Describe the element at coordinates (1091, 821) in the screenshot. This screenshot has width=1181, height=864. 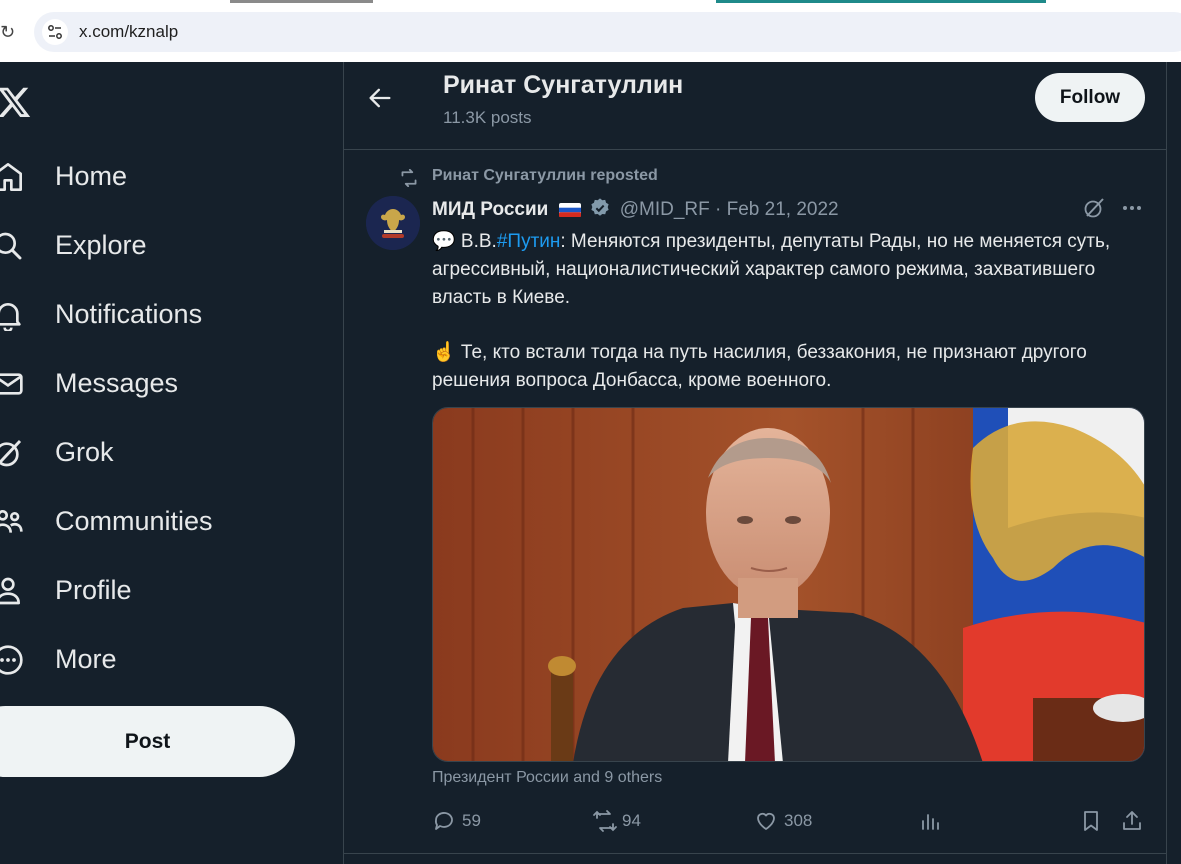
I see `bookmark-icon` at that location.